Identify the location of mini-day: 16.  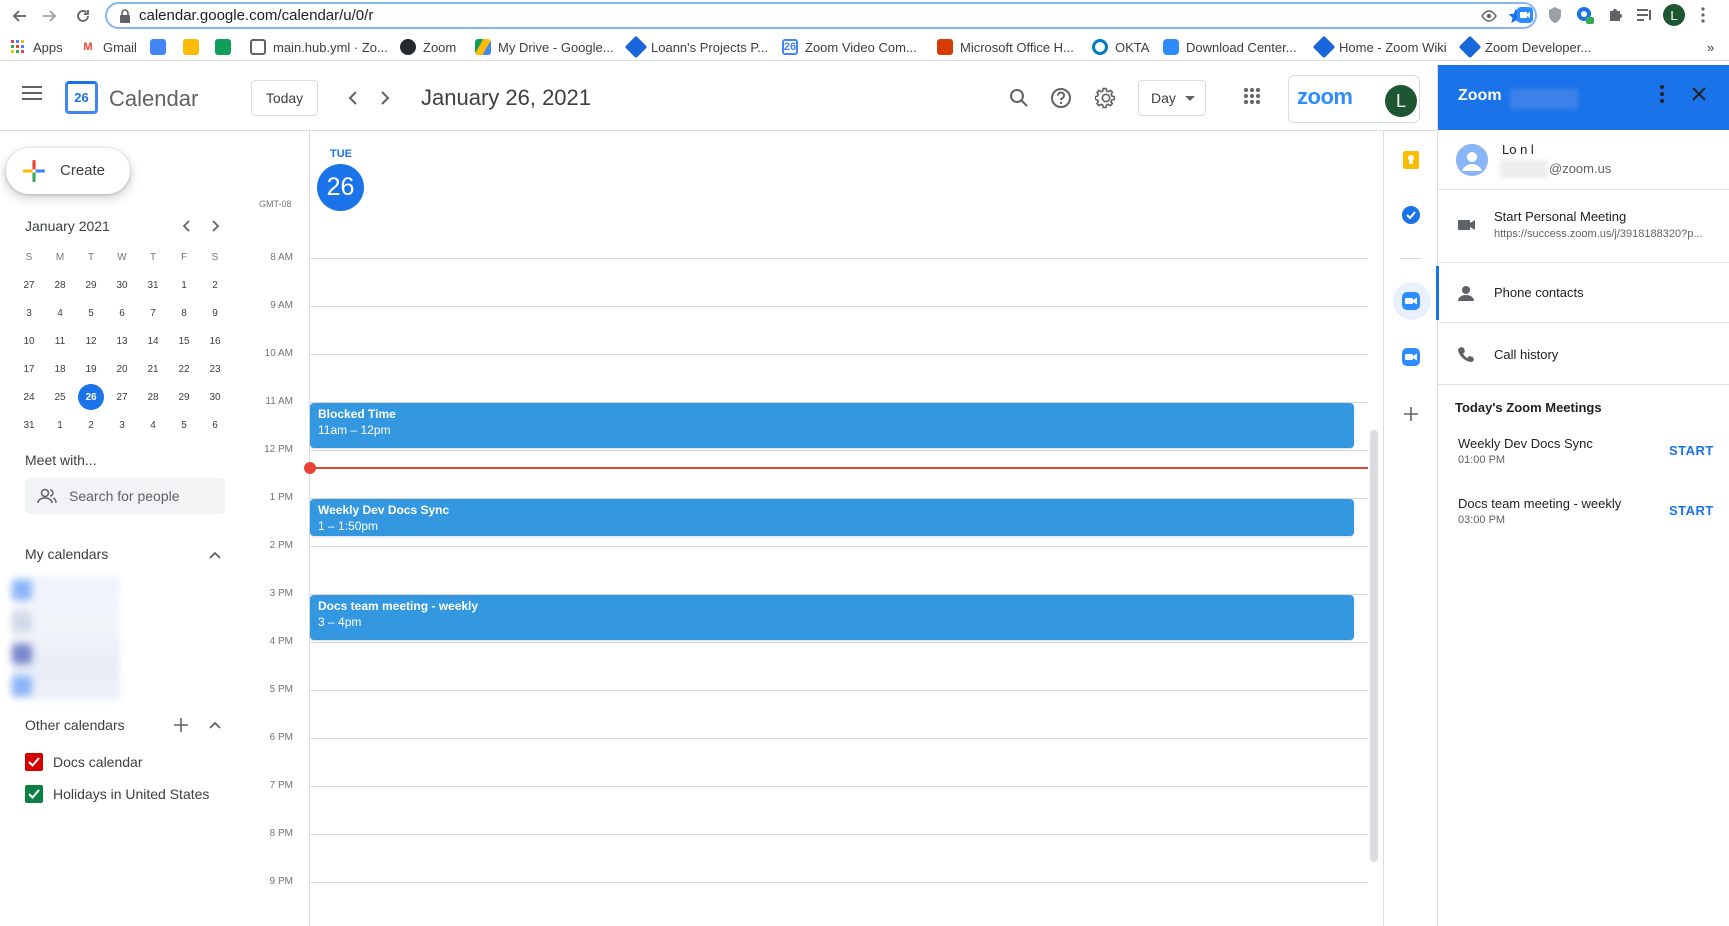
(215, 341).